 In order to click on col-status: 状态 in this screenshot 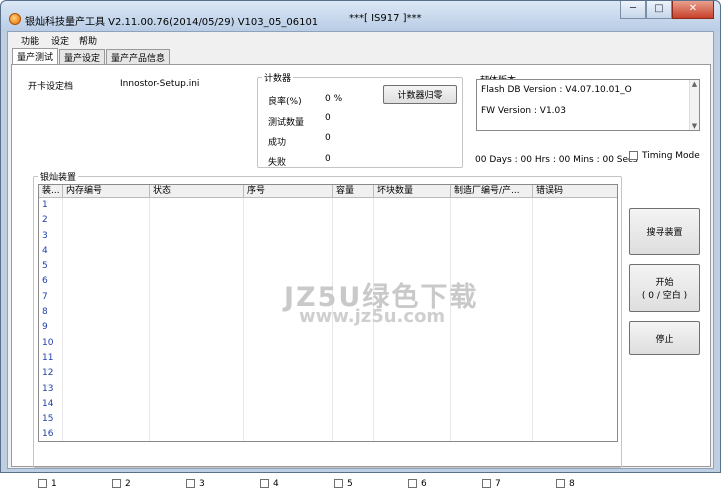, I will do `click(197, 191)`.